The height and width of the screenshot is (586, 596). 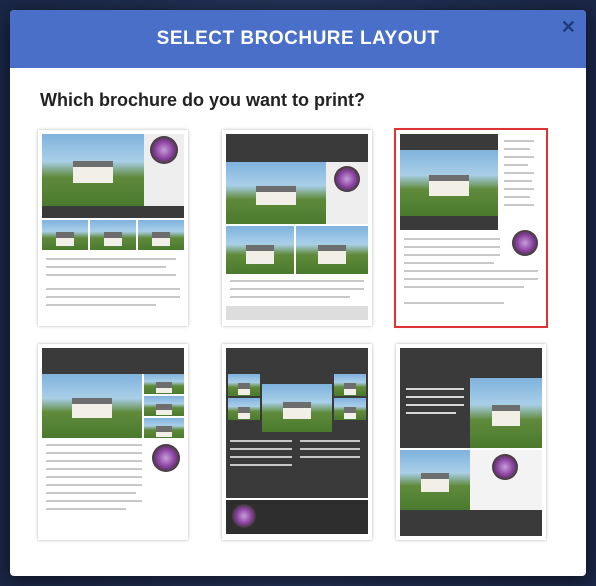 I want to click on address-bar, so click(x=113, y=212).